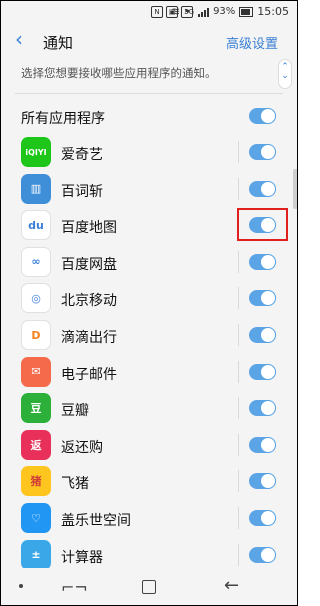  What do you see at coordinates (149, 481) in the screenshot?
I see `app-row: 猪飞猪` at bounding box center [149, 481].